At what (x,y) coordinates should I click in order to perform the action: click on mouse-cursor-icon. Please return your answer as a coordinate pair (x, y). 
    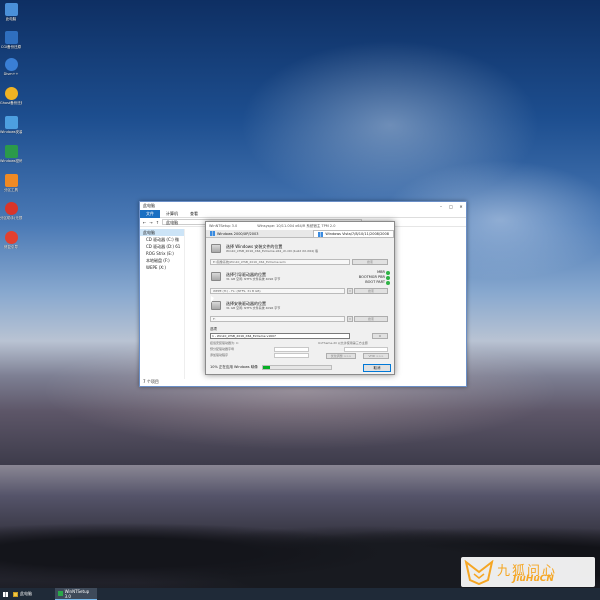
    Looking at the image, I should click on (212, 299).